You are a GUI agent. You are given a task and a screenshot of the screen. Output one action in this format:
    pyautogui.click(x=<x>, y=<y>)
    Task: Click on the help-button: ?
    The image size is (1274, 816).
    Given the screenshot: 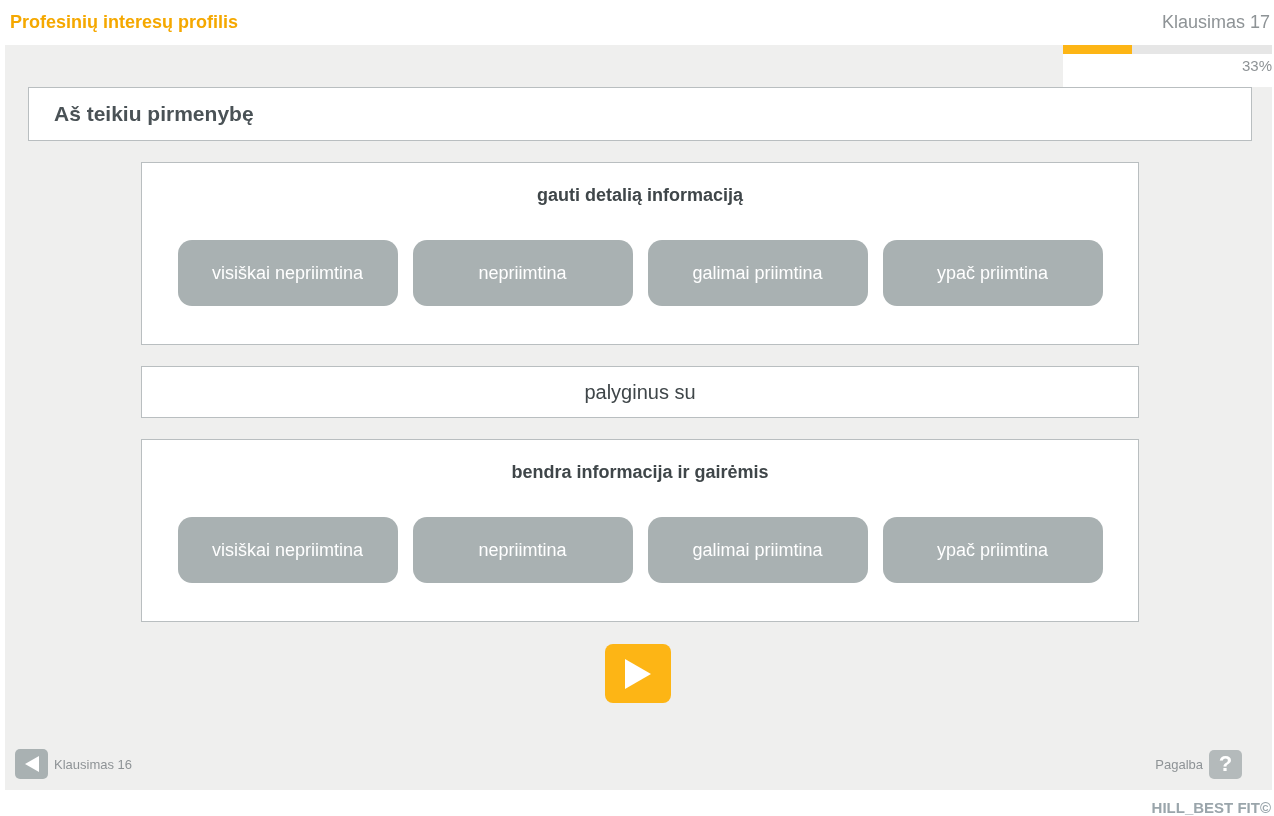 What is the action you would take?
    pyautogui.click(x=1225, y=764)
    